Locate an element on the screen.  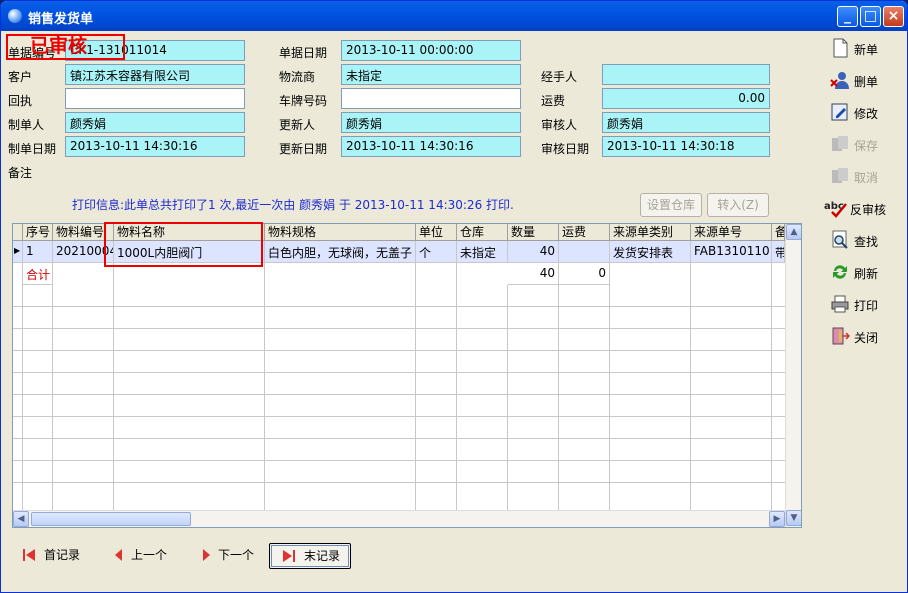
logistics-field: 未指定 is located at coordinates (431, 74).